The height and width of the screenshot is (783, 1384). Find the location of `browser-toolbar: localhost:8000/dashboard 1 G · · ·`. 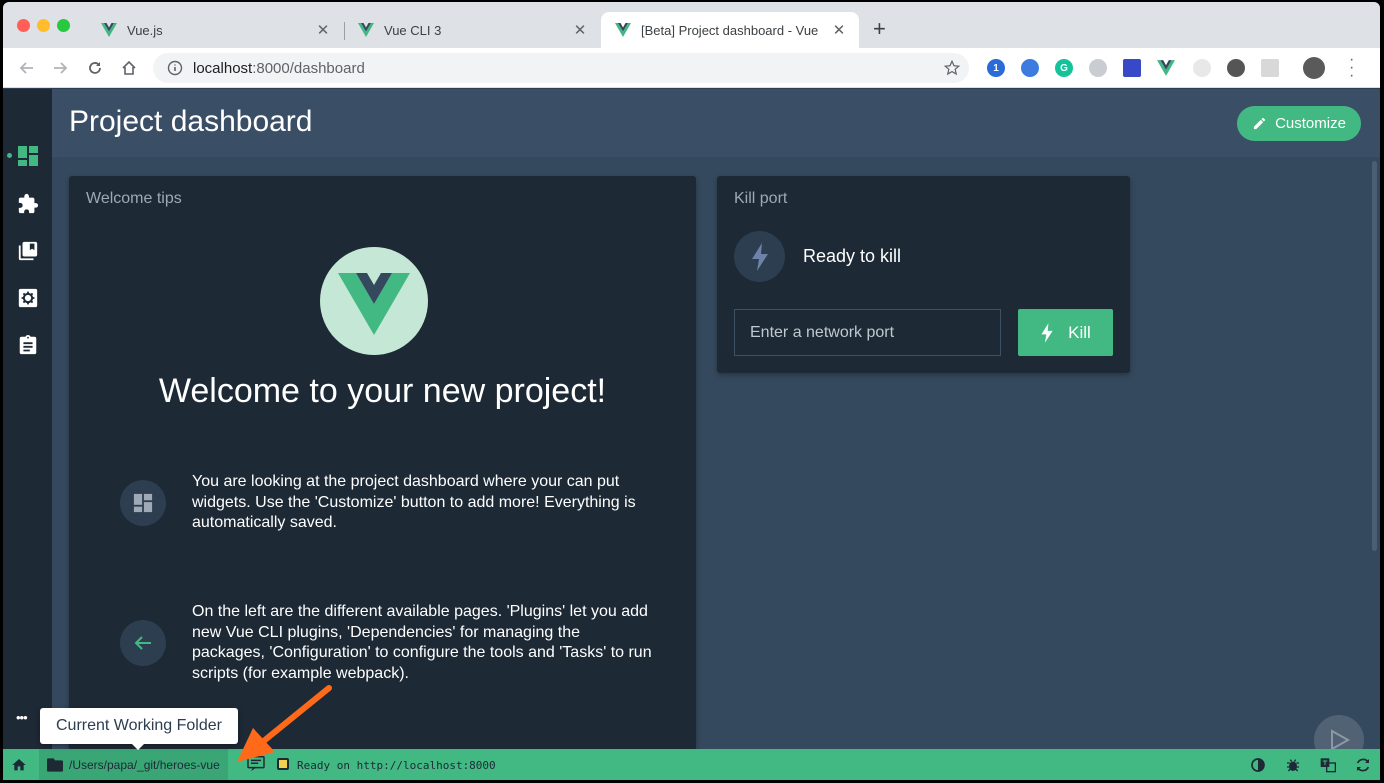

browser-toolbar: localhost:8000/dashboard 1 G · · · is located at coordinates (691, 68).